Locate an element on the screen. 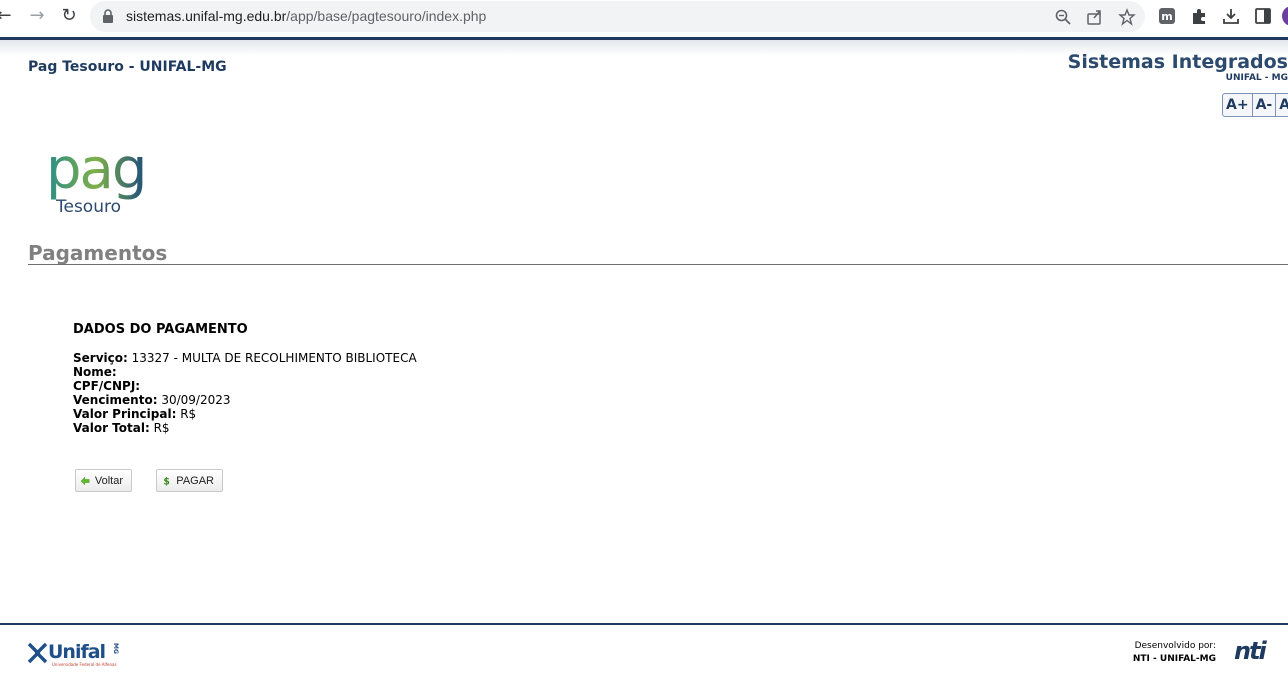 This screenshot has width=1288, height=682. dollar-icon: $ is located at coordinates (166, 481).